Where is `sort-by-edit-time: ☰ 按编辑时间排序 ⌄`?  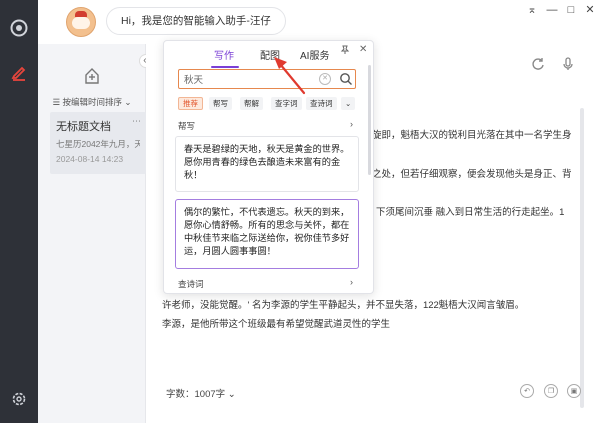
sort-by-edit-time: ☰ 按编辑时间排序 ⌄ is located at coordinates (92, 102).